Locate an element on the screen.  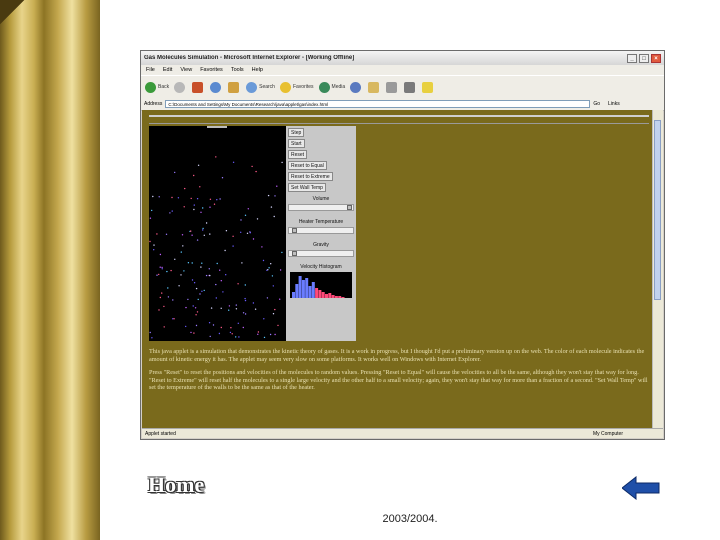
heater-temperature-slider is located at coordinates (321, 230).